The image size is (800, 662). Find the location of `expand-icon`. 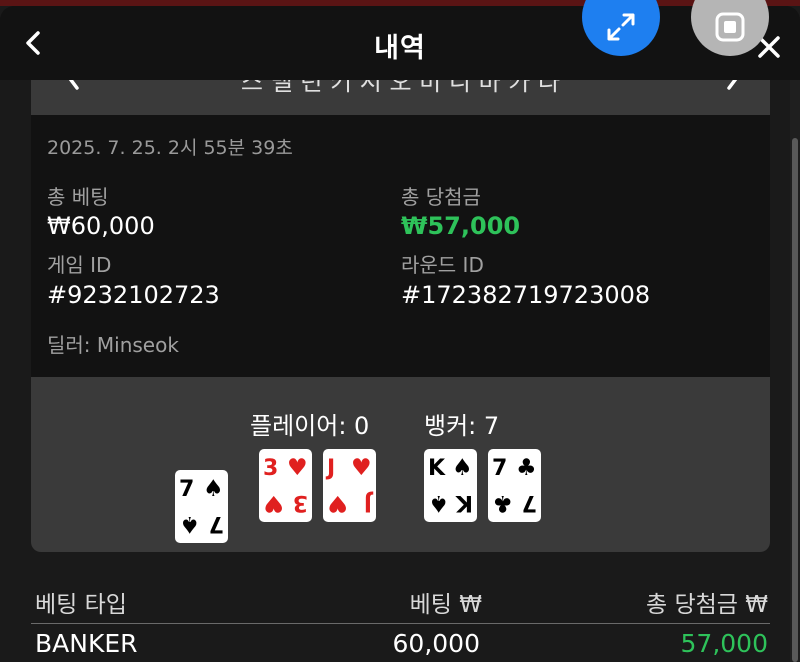

expand-icon is located at coordinates (621, 27).